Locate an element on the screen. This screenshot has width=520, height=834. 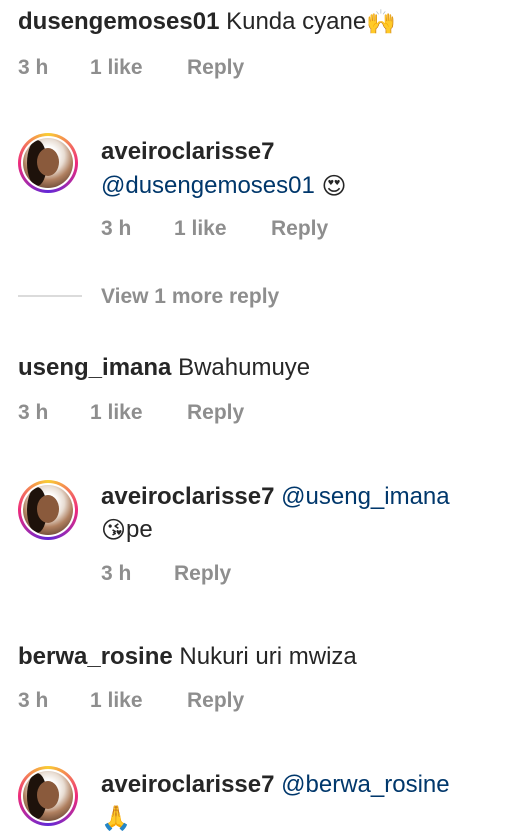
comment-row: berwa_rosine Nukuri uri mwiza is located at coordinates (187, 657).